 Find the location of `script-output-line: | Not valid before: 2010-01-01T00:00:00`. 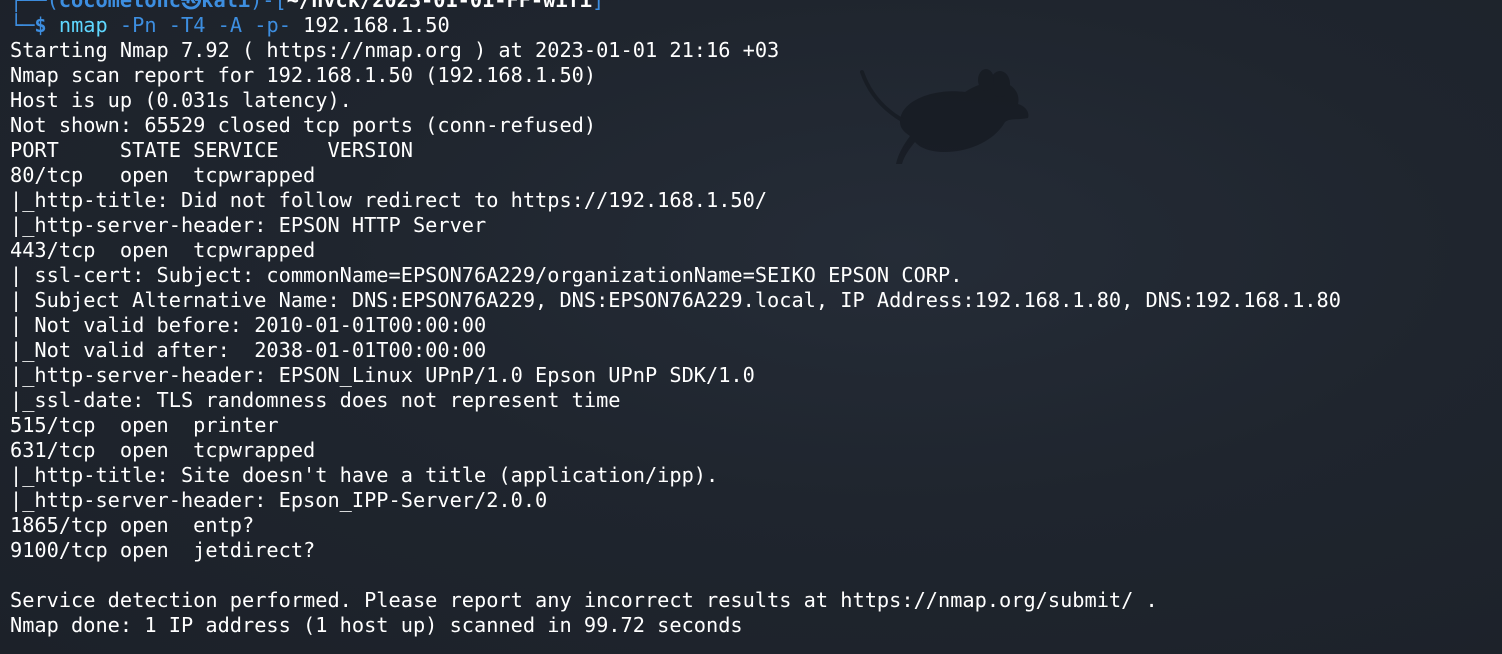

script-output-line: | Not valid before: 2010-01-01T00:00:00 is located at coordinates (248, 325).